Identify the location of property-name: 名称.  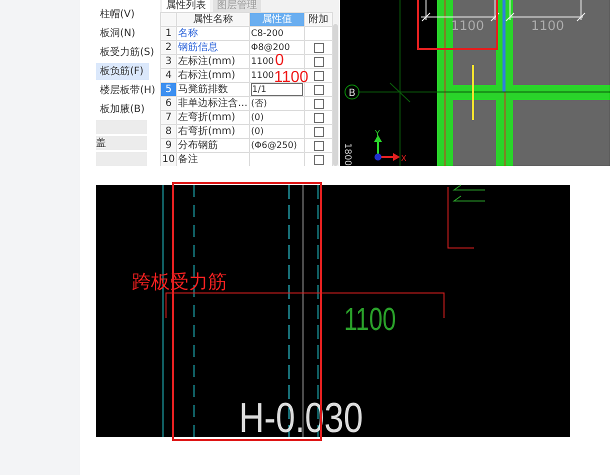
(213, 33).